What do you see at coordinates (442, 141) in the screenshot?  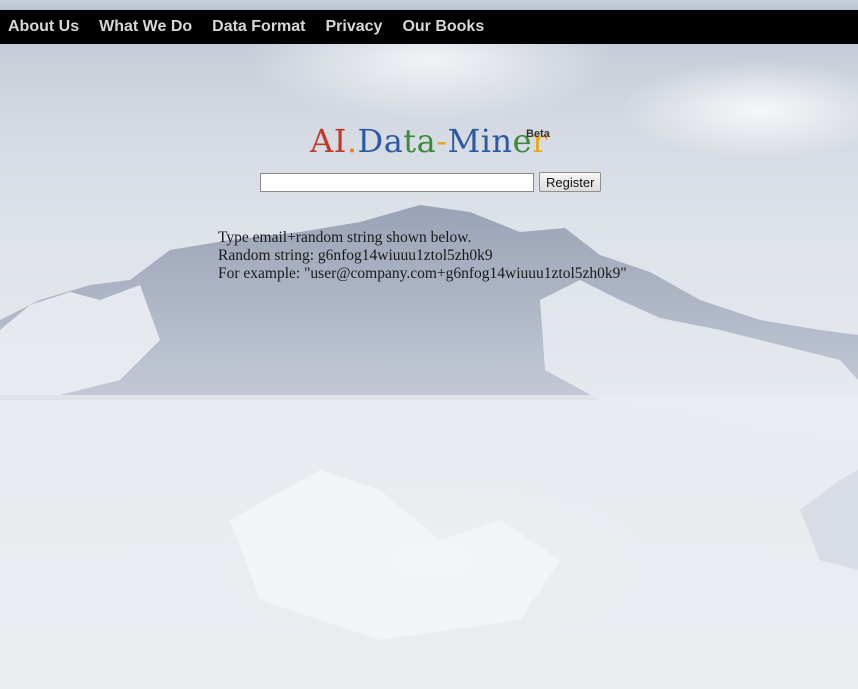 I see `logo-letter: -` at bounding box center [442, 141].